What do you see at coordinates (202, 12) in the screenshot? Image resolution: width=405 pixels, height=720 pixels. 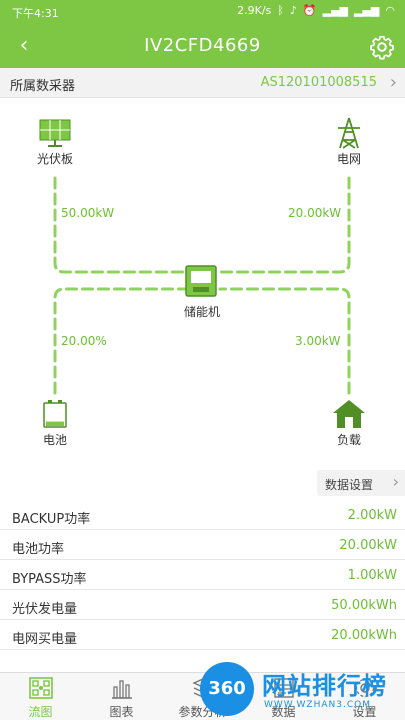 I see `status-bar: 下午4:31 2.9K/s ᛒ ♪ ⏰ ▂▄▆ ▂▄▆ ◠` at bounding box center [202, 12].